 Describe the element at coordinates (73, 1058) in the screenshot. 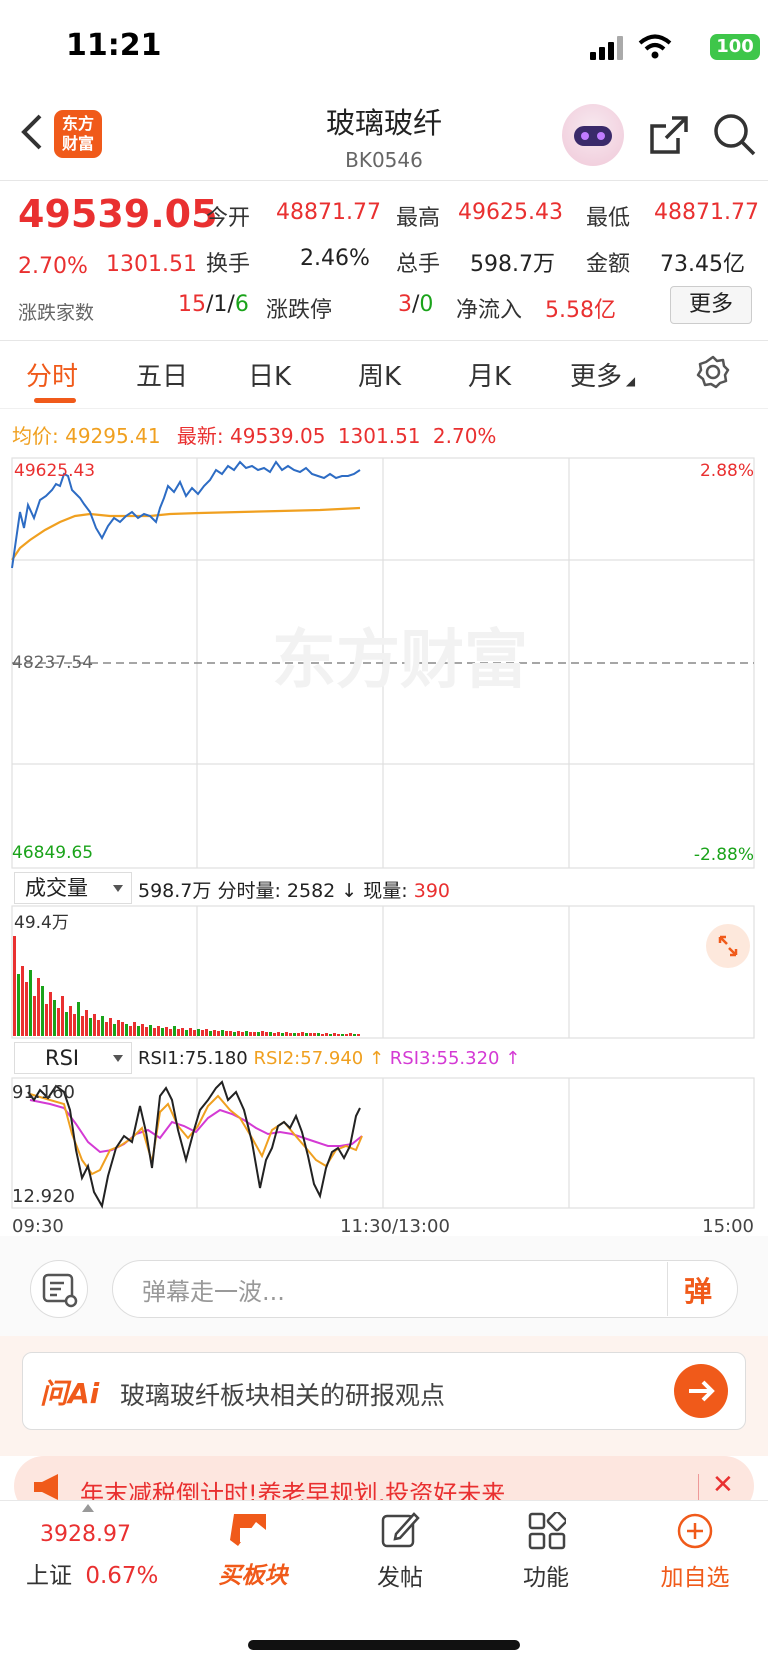

I see `rsi-indicator-select: RSI` at that location.